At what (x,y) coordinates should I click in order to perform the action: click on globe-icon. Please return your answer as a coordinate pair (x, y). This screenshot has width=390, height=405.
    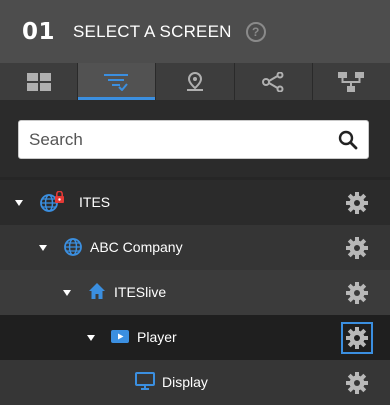
    Looking at the image, I should click on (73, 247).